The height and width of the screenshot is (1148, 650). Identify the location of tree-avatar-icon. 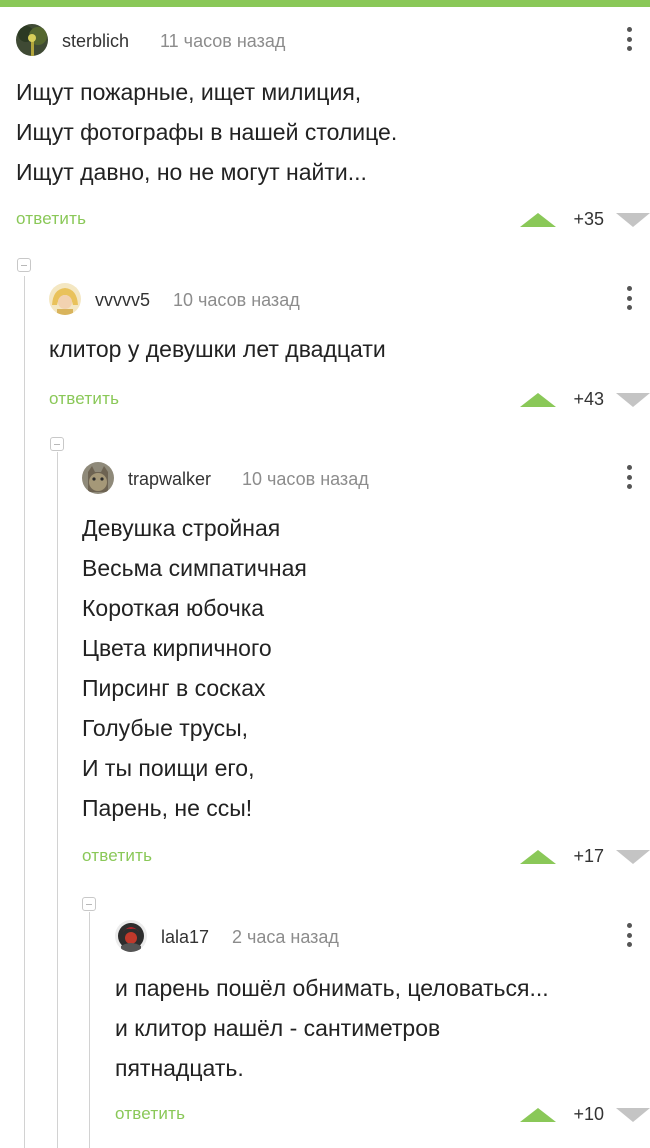
(32, 40).